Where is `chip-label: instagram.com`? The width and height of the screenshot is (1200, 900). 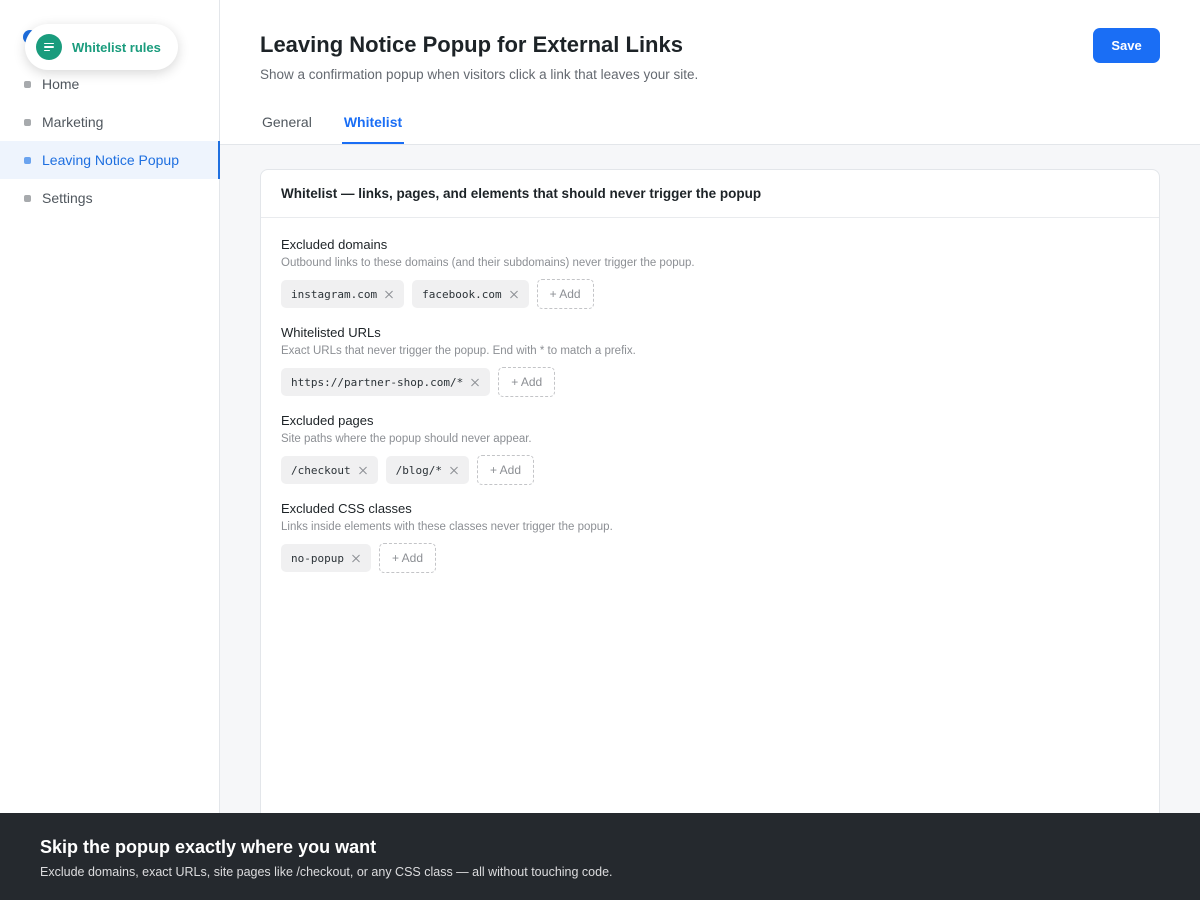 chip-label: instagram.com is located at coordinates (334, 294).